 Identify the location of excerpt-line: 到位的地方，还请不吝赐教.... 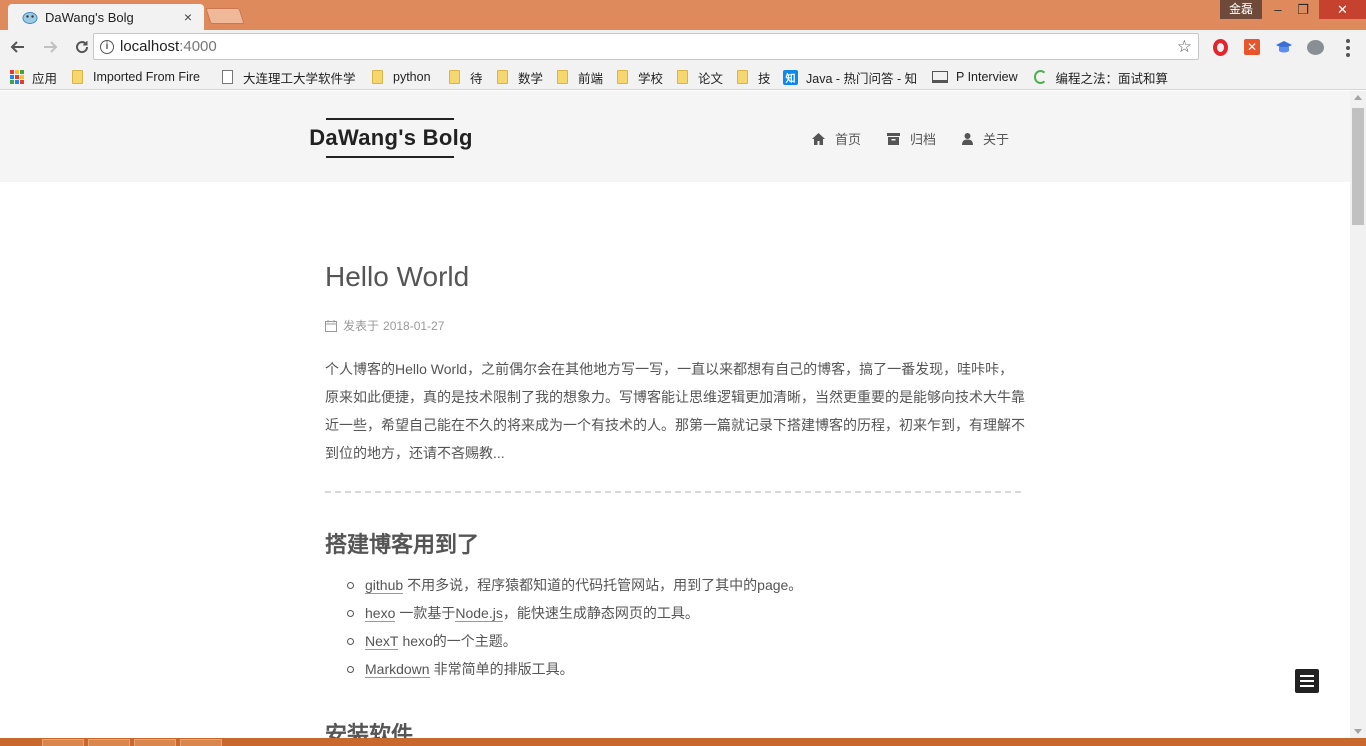
(415, 453).